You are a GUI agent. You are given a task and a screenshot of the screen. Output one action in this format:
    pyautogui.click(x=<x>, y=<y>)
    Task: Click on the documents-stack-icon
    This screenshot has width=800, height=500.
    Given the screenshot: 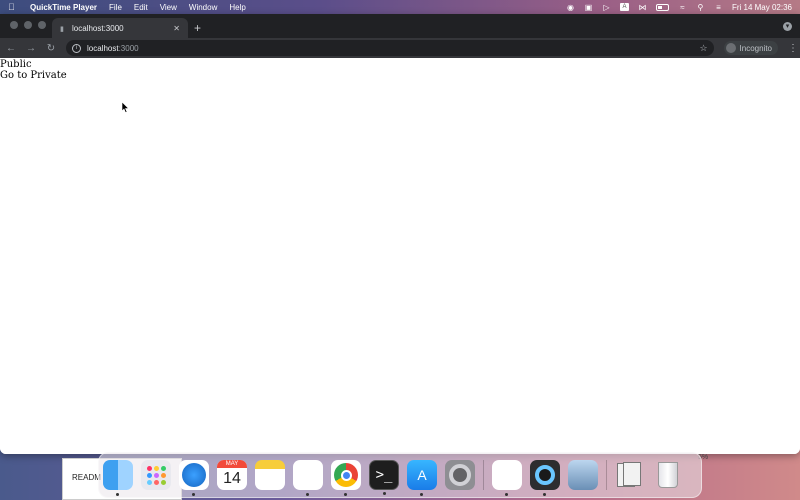 What is the action you would take?
    pyautogui.click(x=630, y=475)
    